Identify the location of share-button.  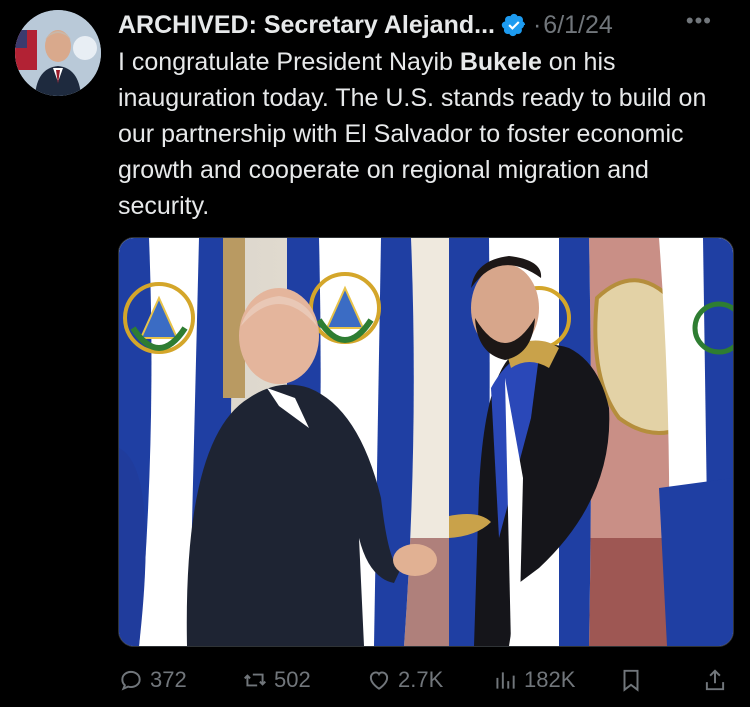
(718, 680).